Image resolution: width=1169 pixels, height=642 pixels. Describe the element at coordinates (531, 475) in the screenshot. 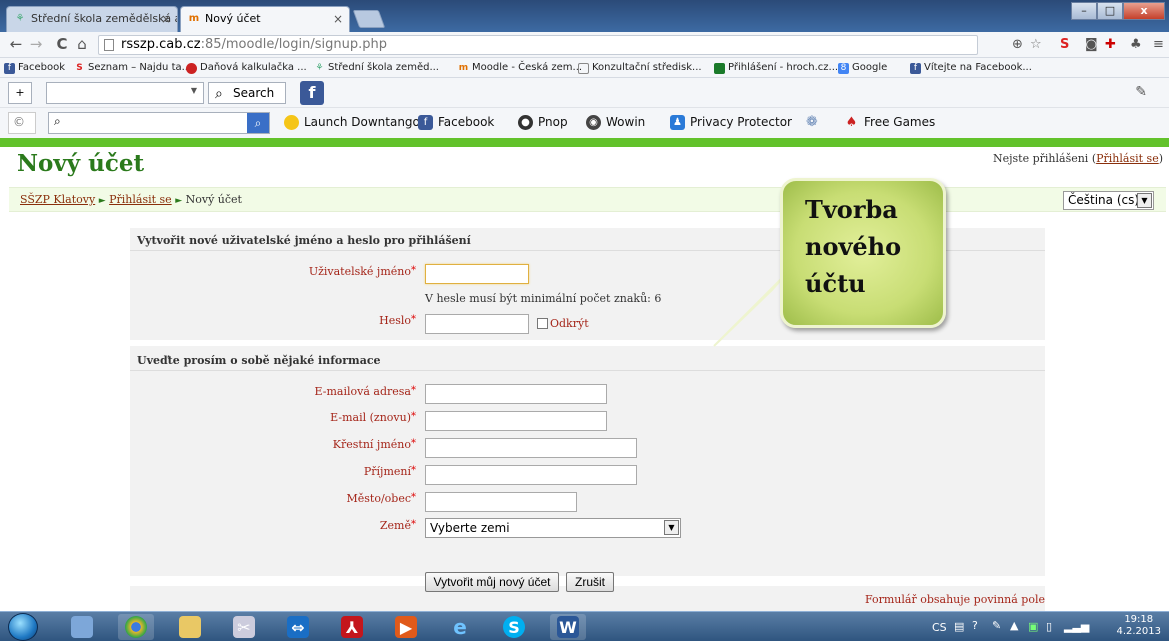

I see `lastname-input` at that location.